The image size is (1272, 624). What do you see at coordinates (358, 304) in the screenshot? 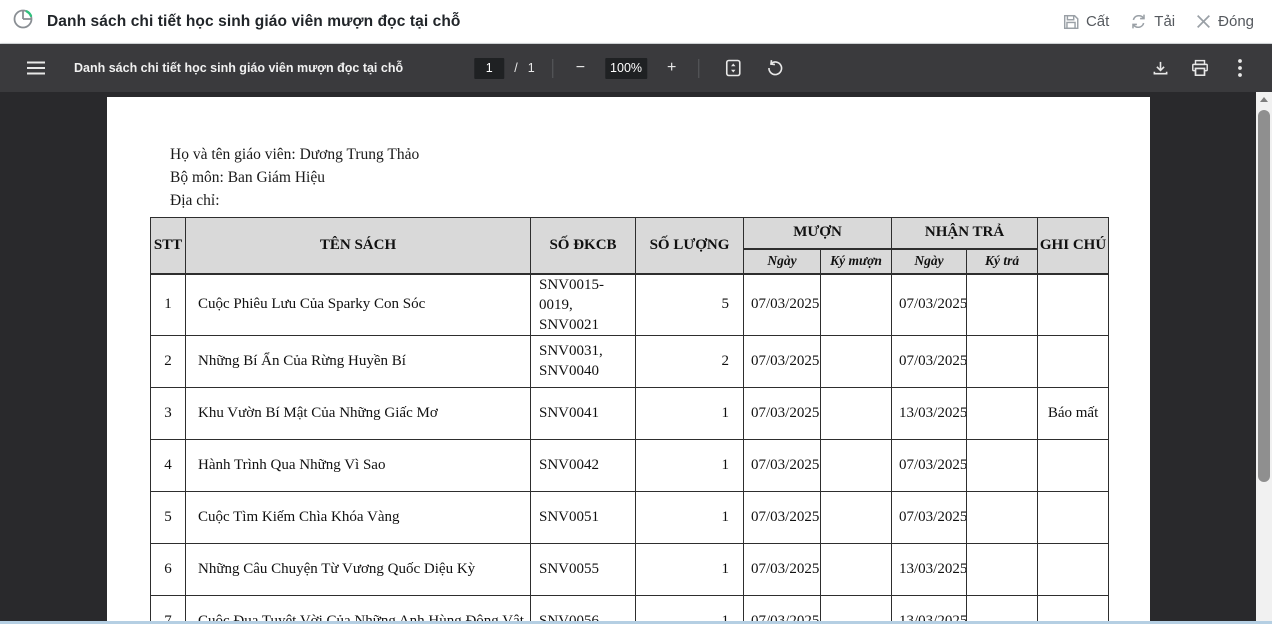
I see `cell-ten-sach: Cuộc Phiêu Lưu Của Sparky Con Sóc` at bounding box center [358, 304].